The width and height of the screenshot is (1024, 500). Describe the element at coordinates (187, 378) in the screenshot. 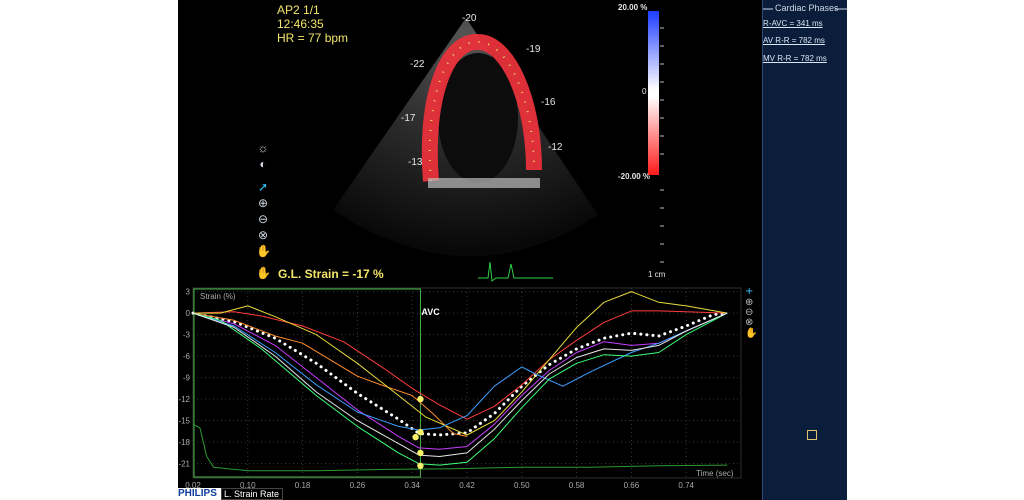

I see `y-tick-label: -9` at that location.